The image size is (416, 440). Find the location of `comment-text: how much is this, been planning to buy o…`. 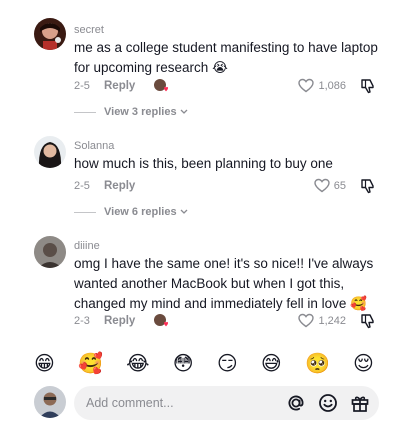

comment-text: how much is this, been planning to buy o… is located at coordinates (203, 163).